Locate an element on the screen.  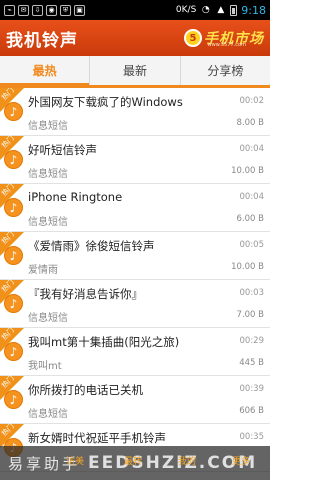
item-size: 445 B is located at coordinates (251, 363).